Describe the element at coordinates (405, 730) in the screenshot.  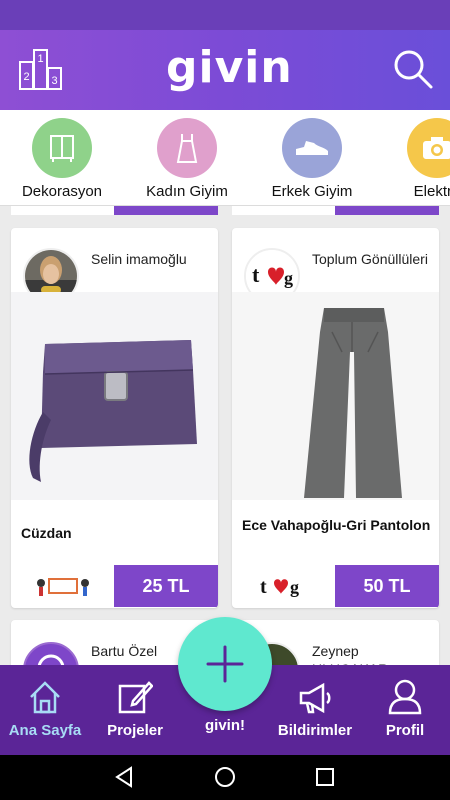
I see `nav-label: Profil` at that location.